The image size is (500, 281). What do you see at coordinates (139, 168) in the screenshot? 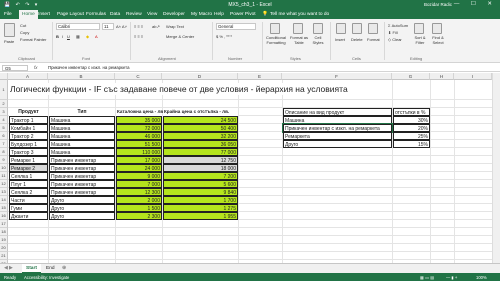
I see `table-cell: 24 000` at bounding box center [139, 168].